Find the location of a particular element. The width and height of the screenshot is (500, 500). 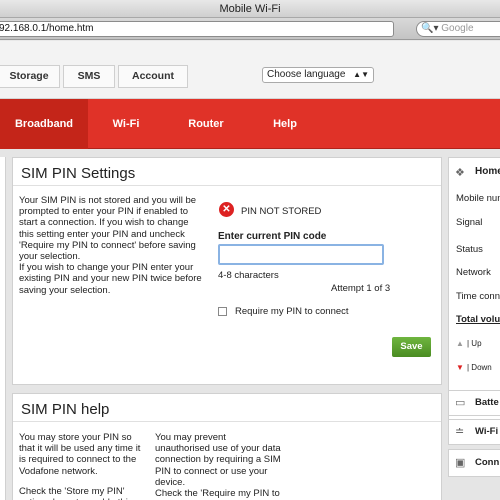

battery-icon: ▭ is located at coordinates (460, 403).